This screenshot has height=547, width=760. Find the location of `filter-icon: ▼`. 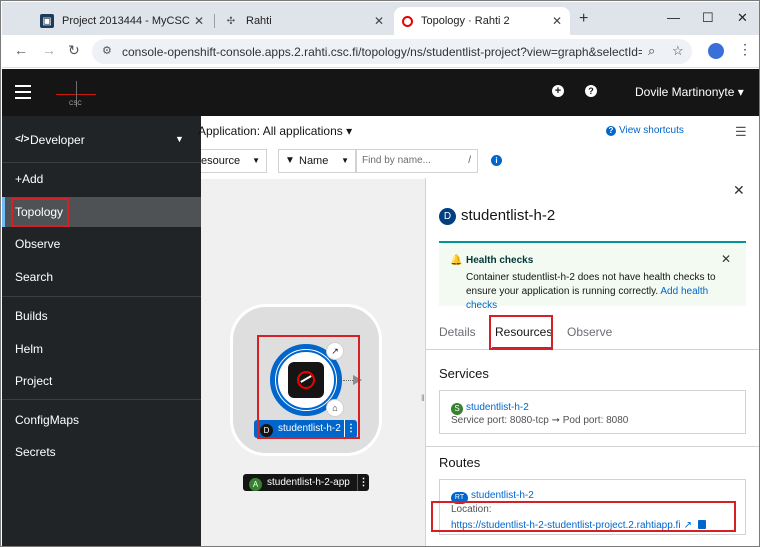

filter-icon: ▼ is located at coordinates (290, 160).